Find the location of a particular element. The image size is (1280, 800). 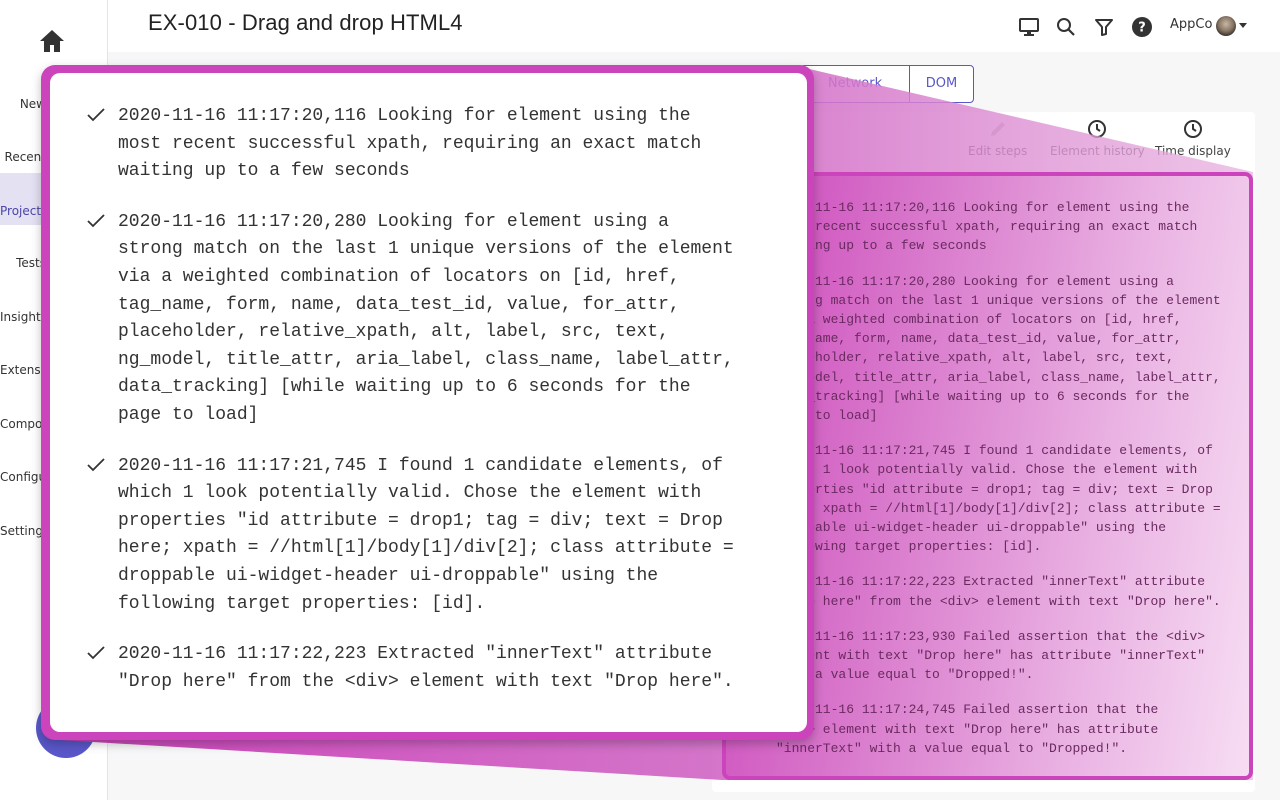

tab-network: Network is located at coordinates (855, 84).